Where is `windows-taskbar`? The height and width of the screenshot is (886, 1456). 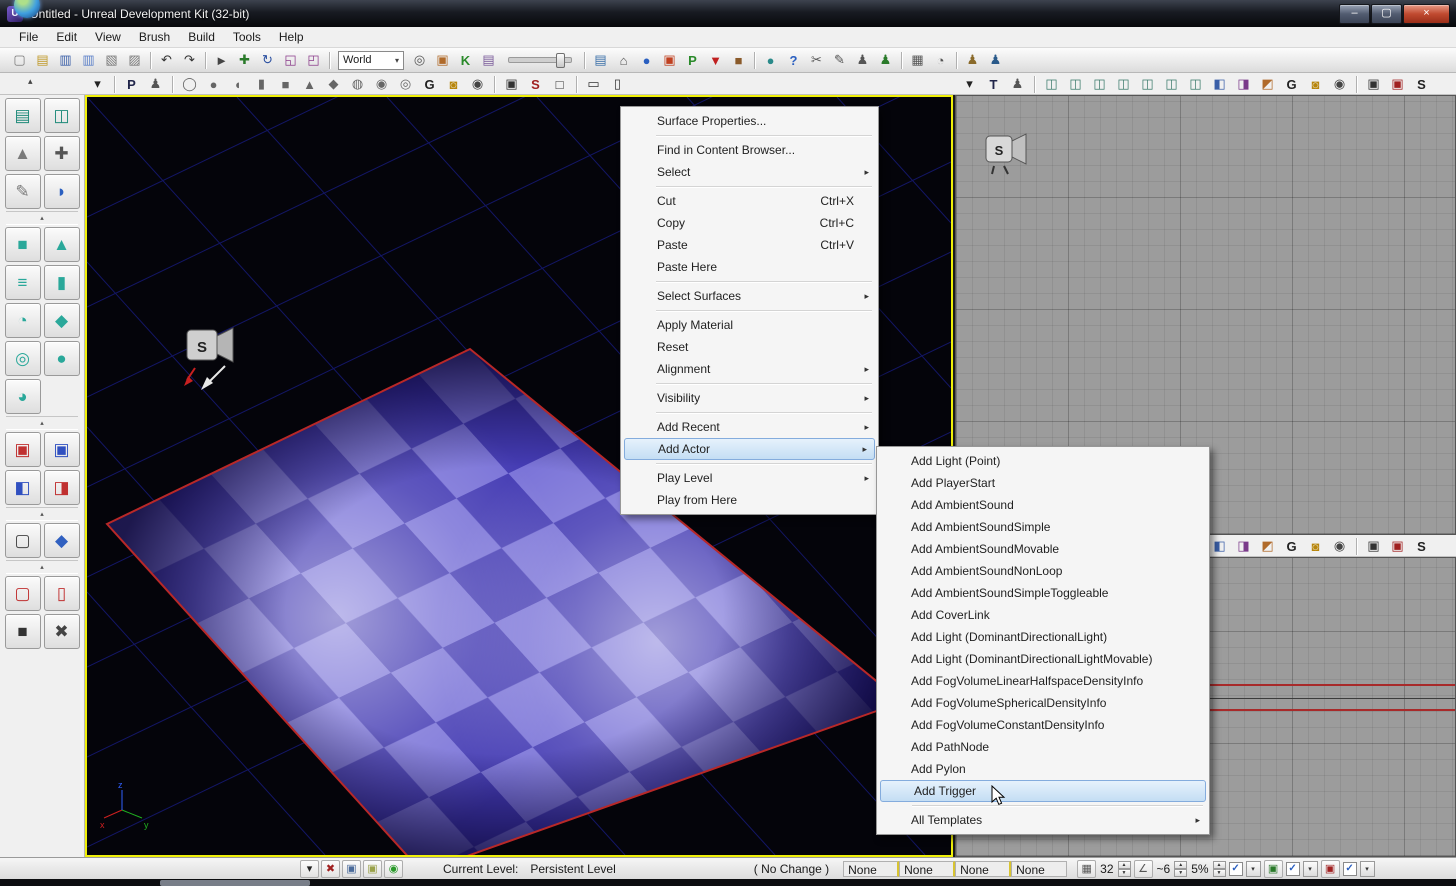 windows-taskbar is located at coordinates (728, 882).